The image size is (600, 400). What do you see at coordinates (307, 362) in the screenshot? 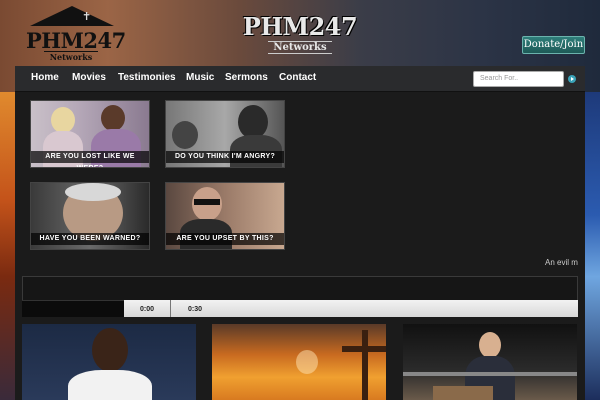
I see `figure-silhouette` at bounding box center [307, 362].